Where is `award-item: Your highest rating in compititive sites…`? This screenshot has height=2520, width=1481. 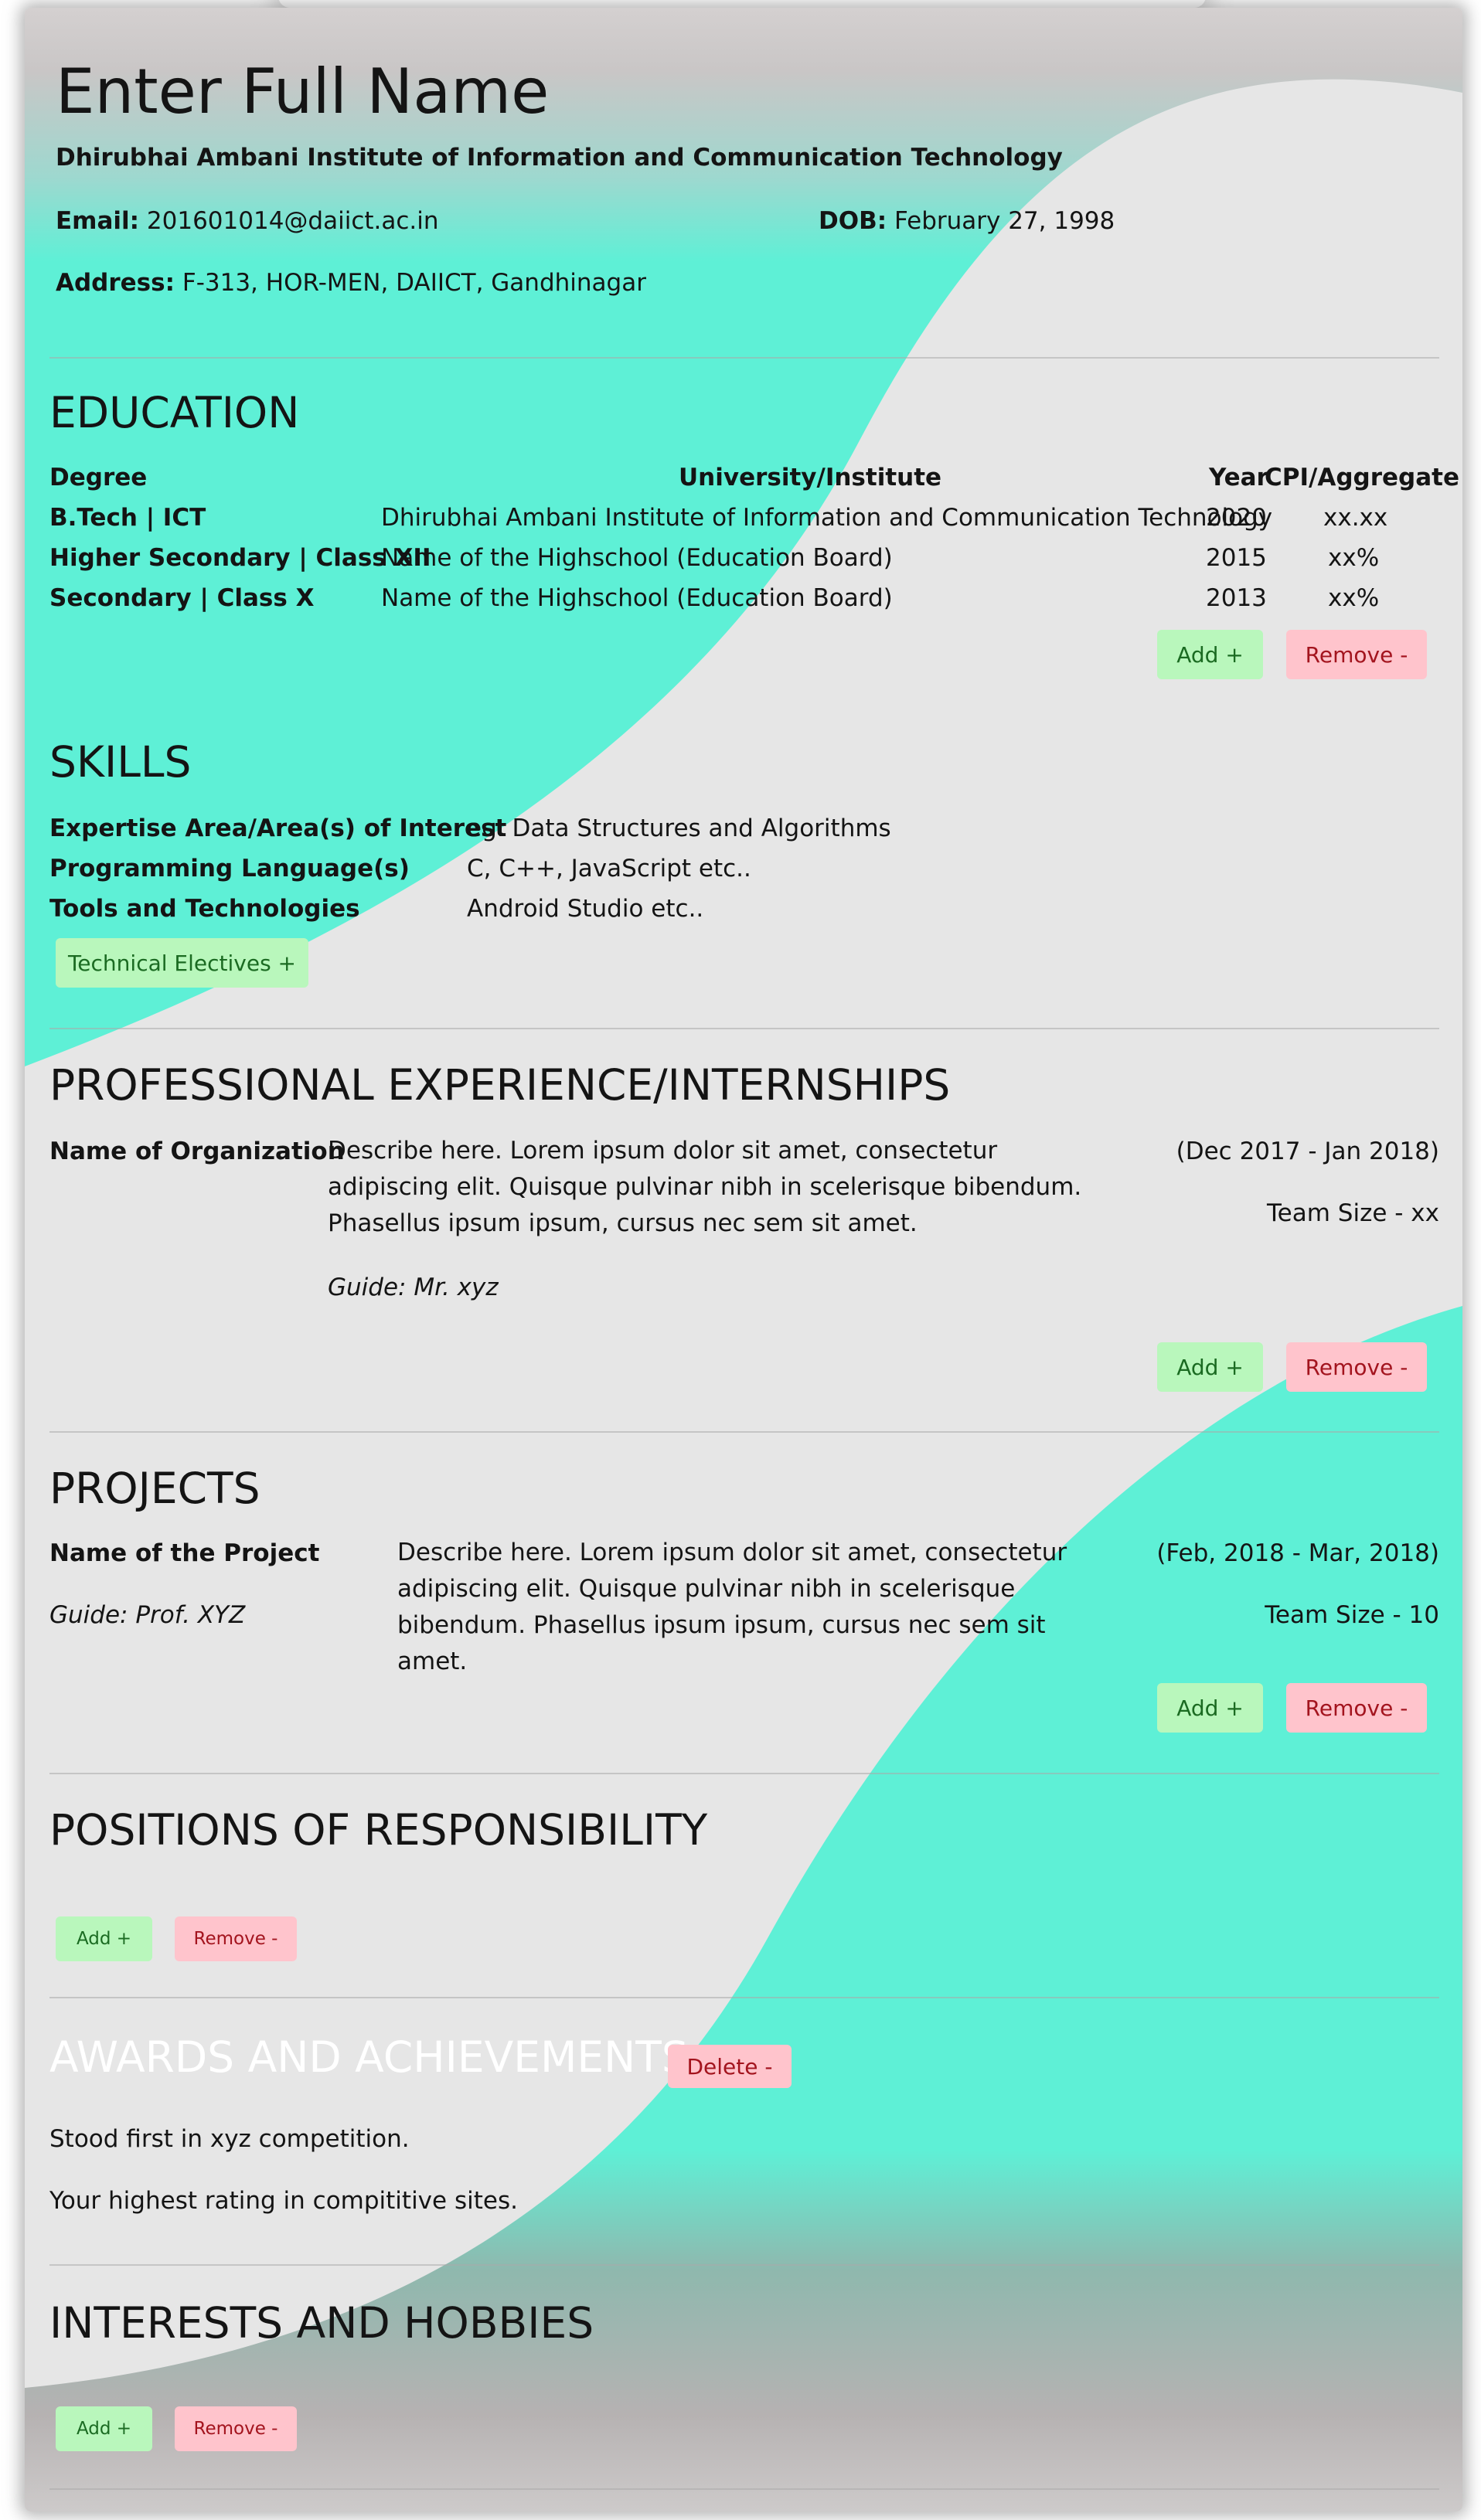
award-item: Your highest rating in compititive sites… is located at coordinates (283, 2201).